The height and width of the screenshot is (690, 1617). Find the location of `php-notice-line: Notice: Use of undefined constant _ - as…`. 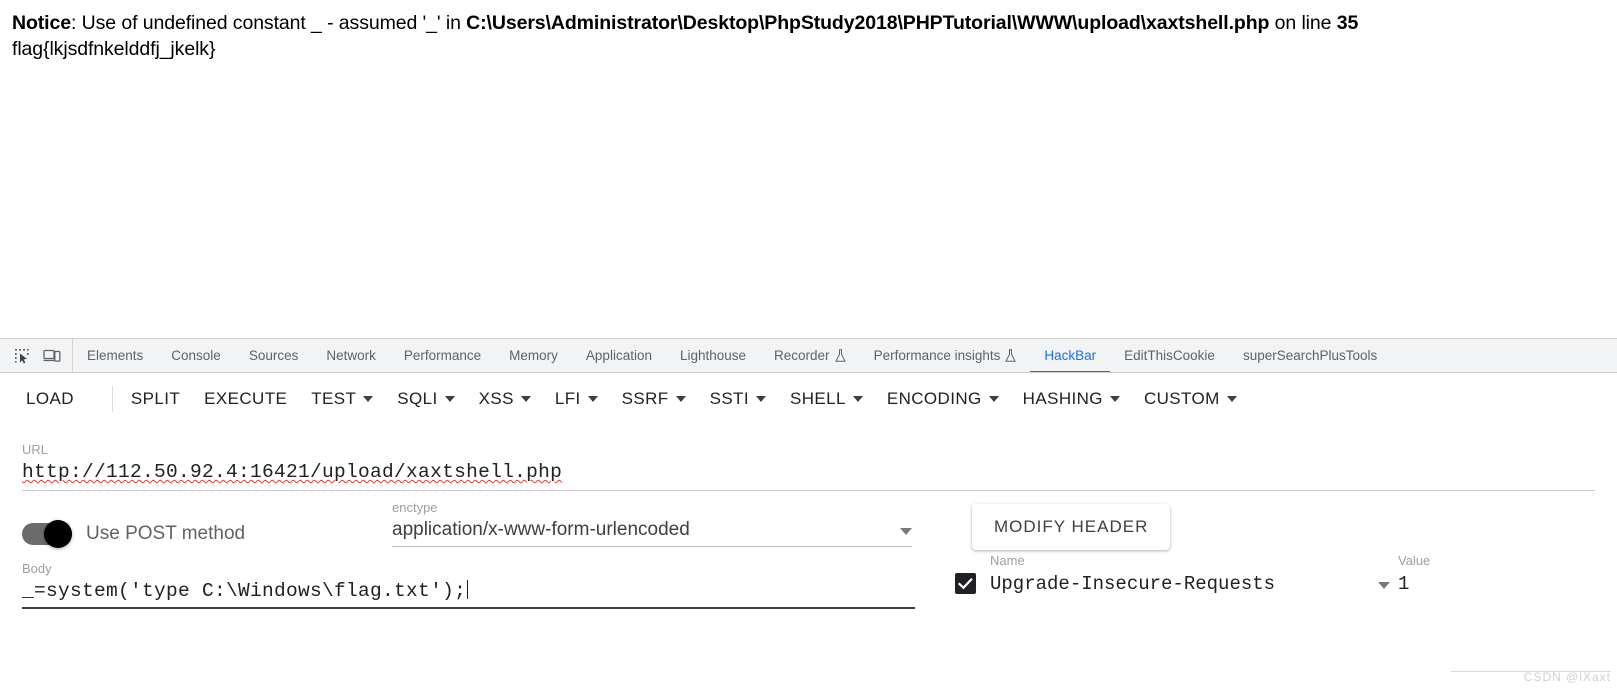

php-notice-line: Notice: Use of undefined constant _ - as… is located at coordinates (808, 23).